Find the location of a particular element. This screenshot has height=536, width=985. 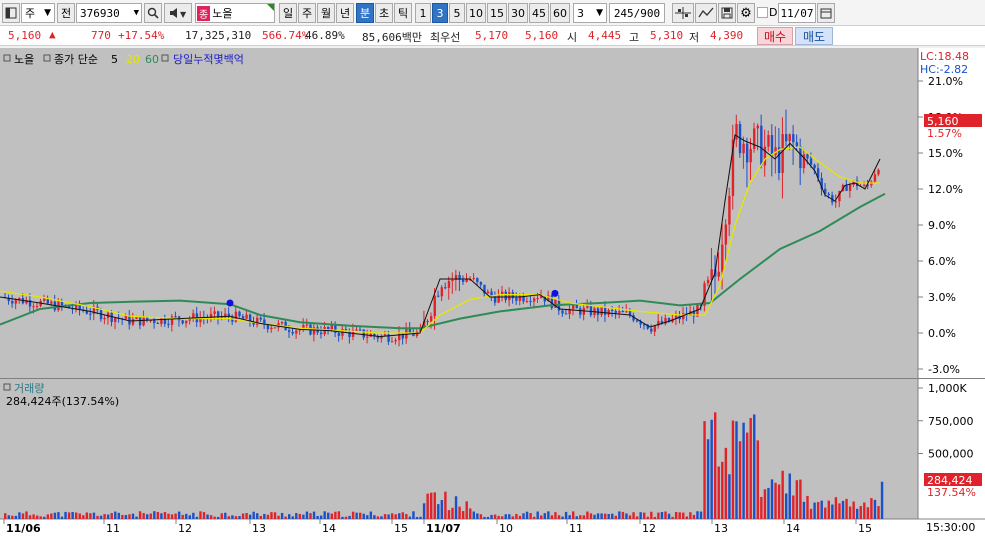

window-icon is located at coordinates (11, 13).